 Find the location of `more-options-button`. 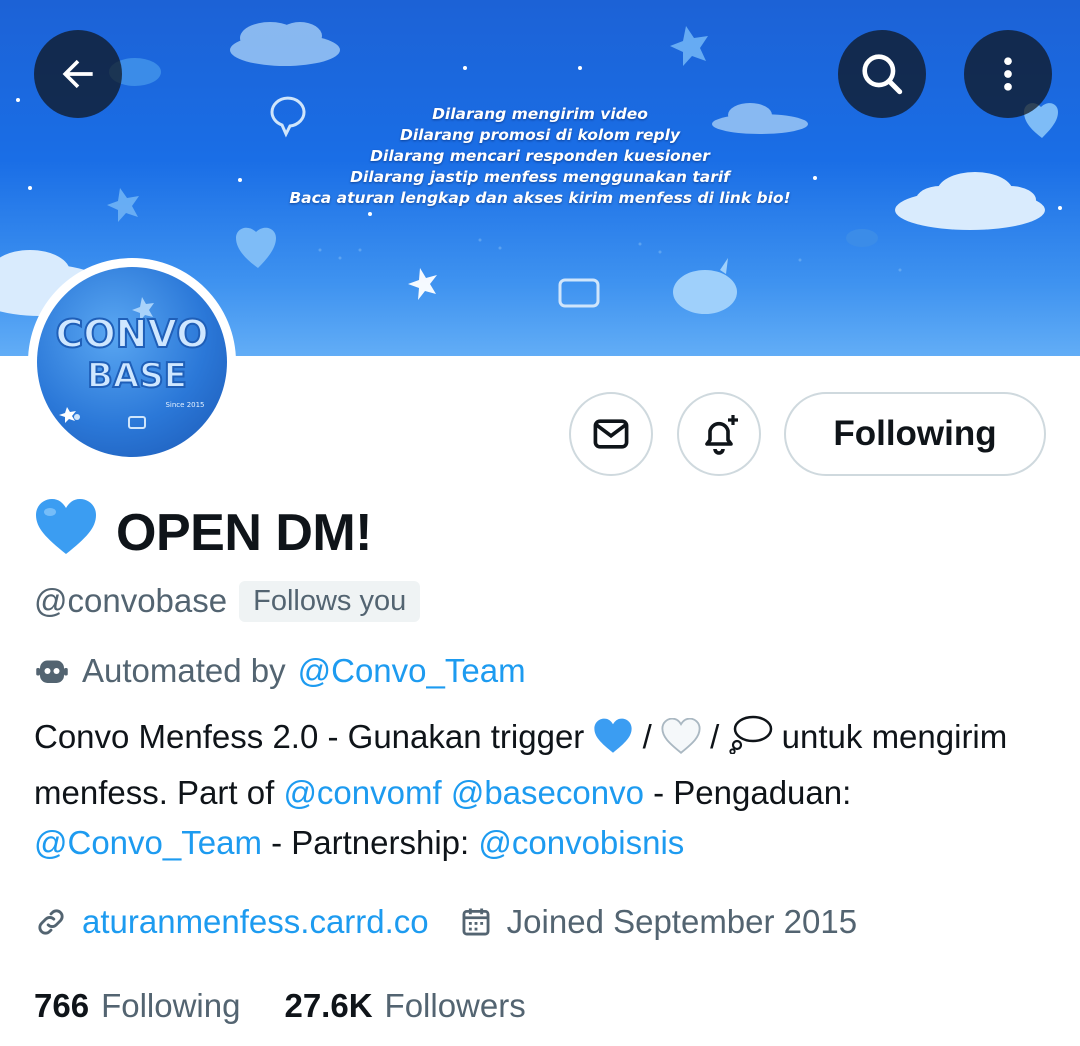

more-options-button is located at coordinates (1008, 74).